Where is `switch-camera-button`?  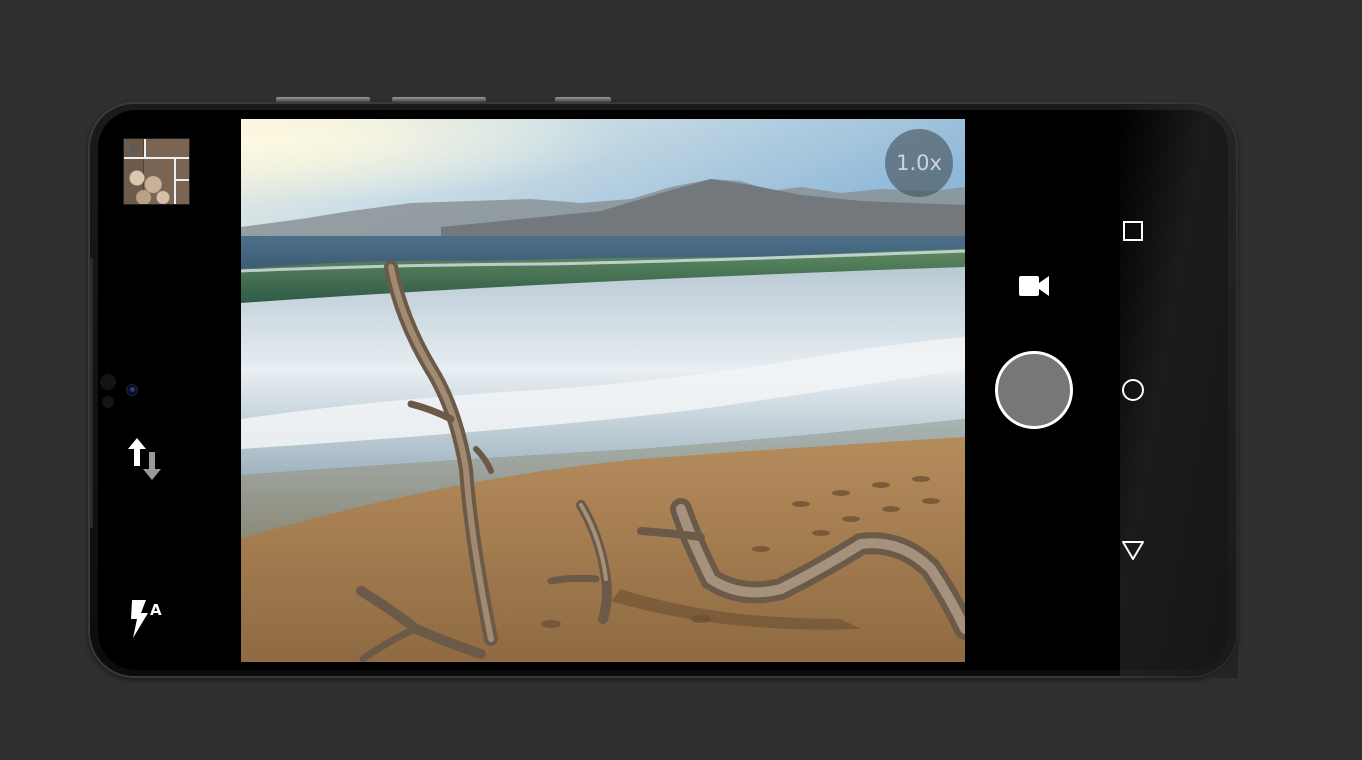 switch-camera-button is located at coordinates (146, 459).